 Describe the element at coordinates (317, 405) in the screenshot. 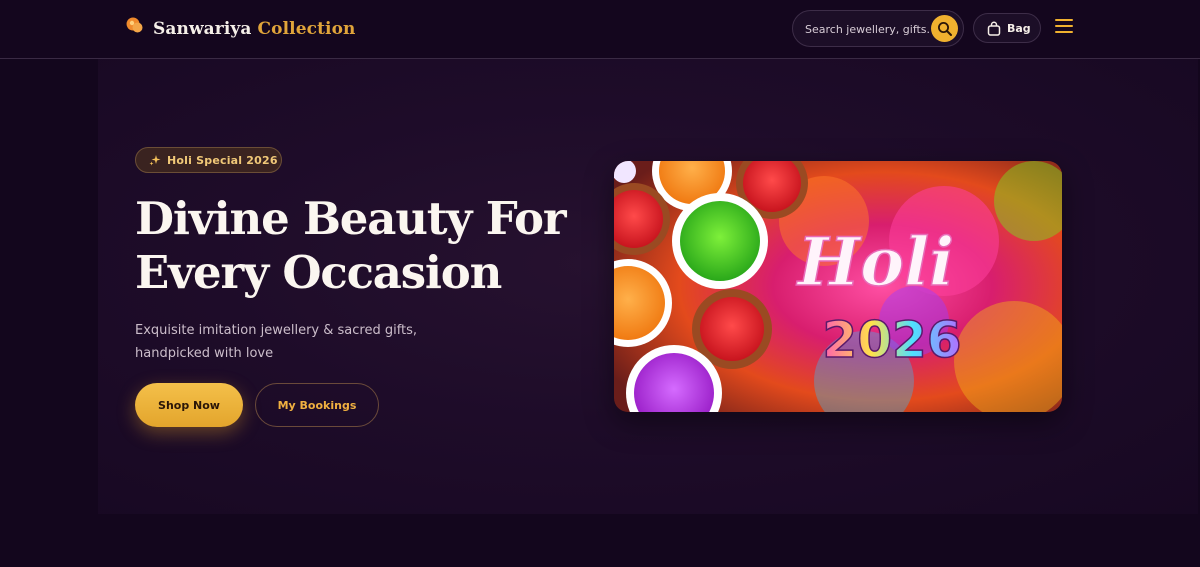

I see `my-bookings-button: My Bookings` at that location.